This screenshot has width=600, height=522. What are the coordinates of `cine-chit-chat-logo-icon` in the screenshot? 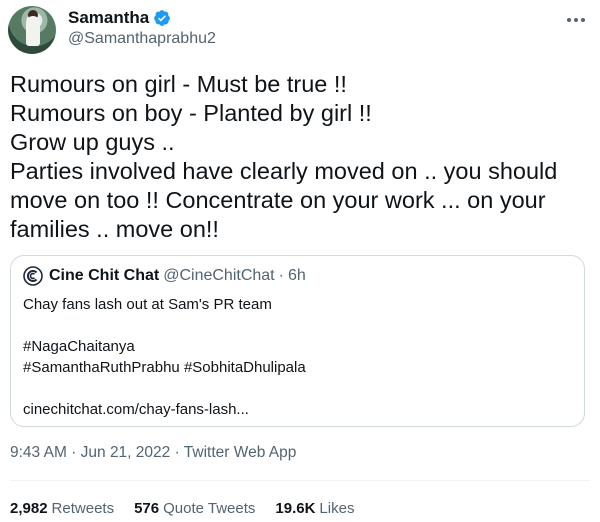 It's located at (33, 276).